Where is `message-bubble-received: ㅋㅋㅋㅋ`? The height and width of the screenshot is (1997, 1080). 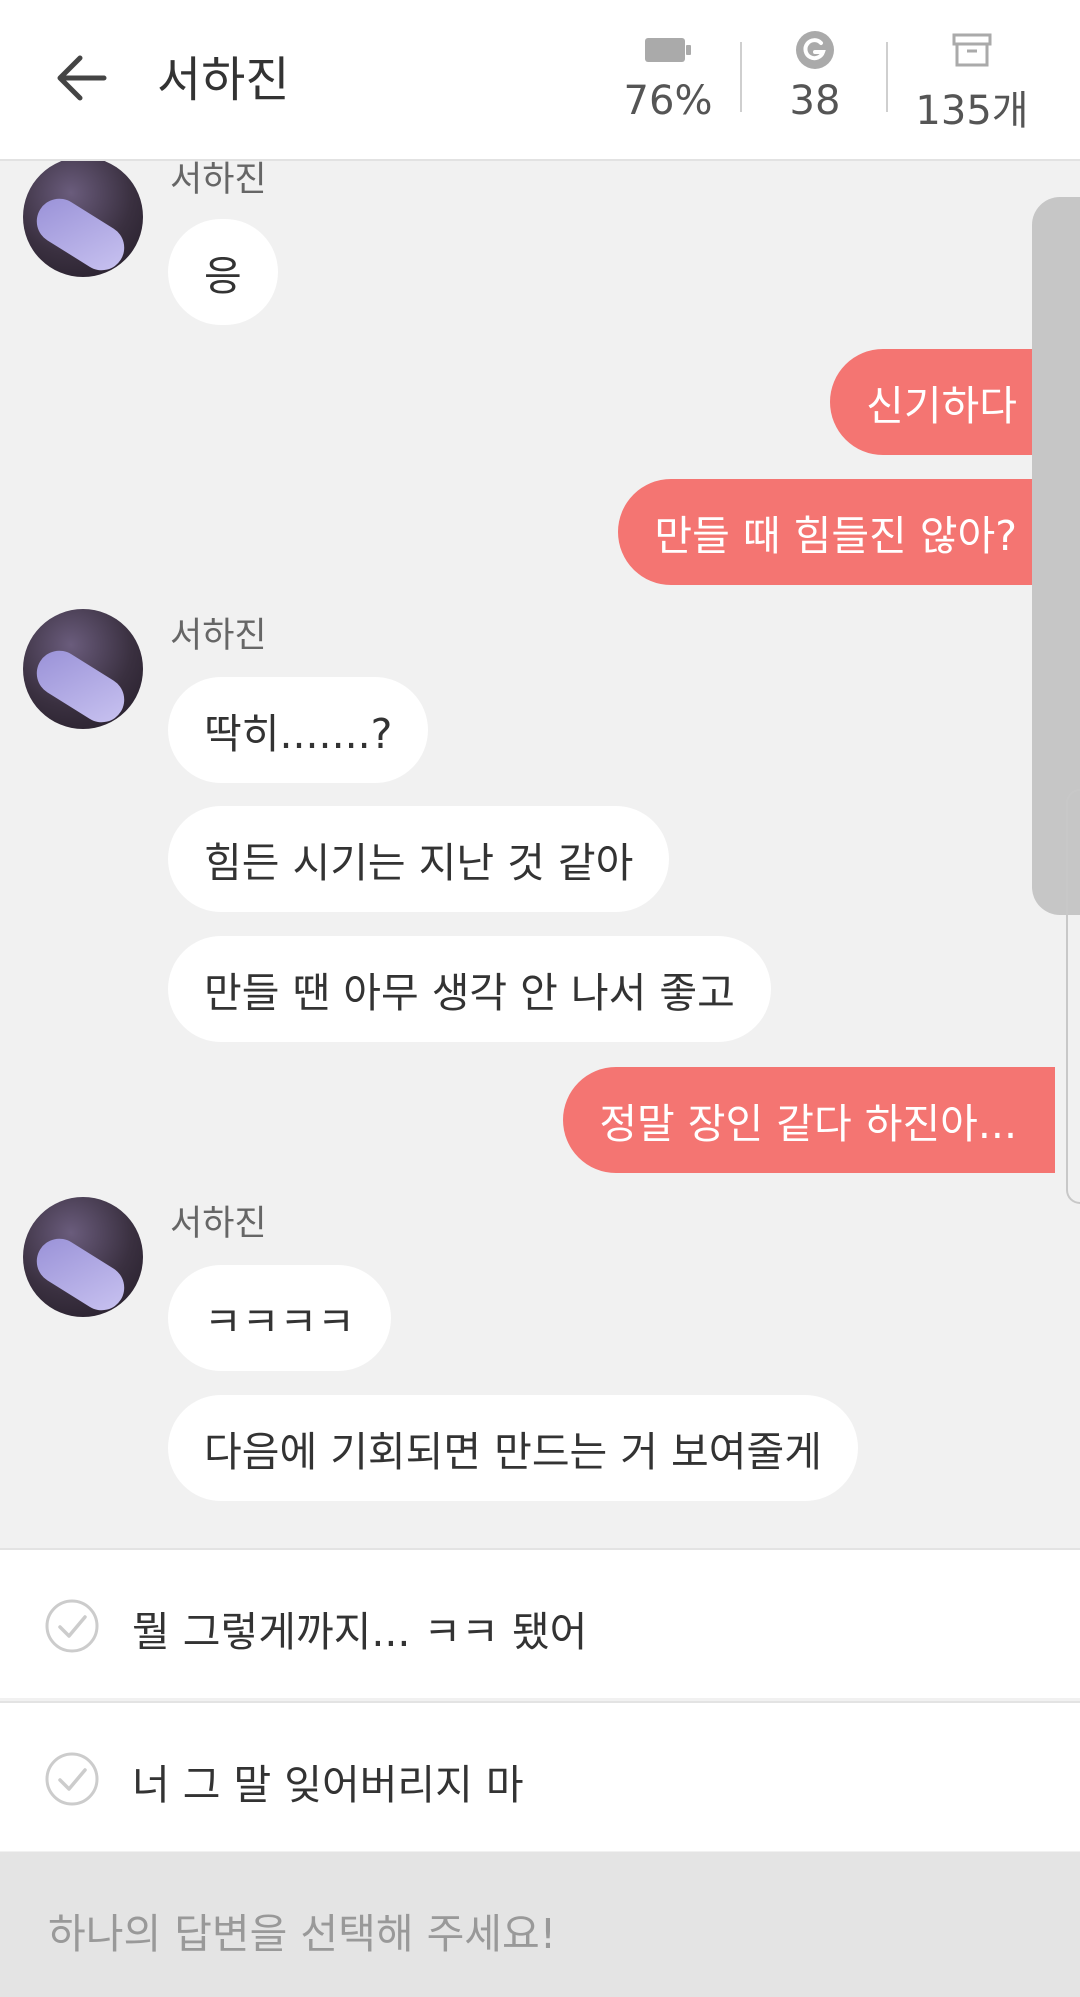 message-bubble-received: ㅋㅋㅋㅋ is located at coordinates (279, 1318).